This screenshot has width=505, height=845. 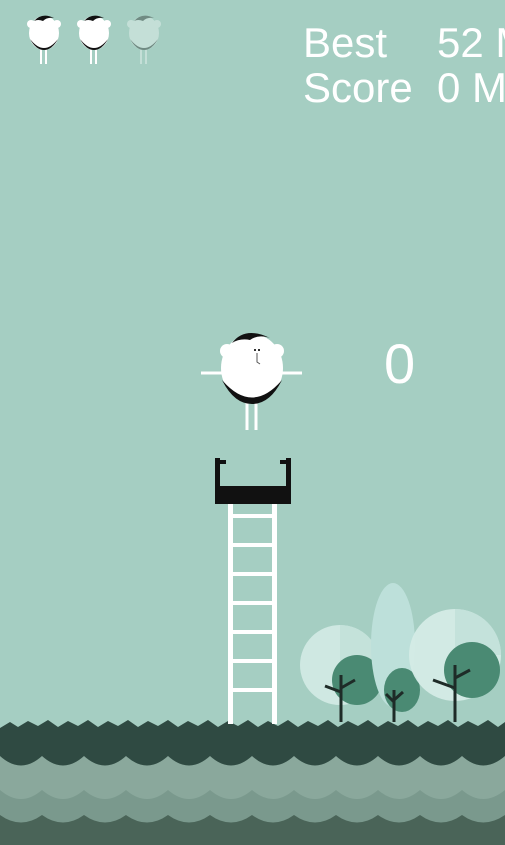 What do you see at coordinates (471, 87) in the screenshot?
I see `score-value: 0 M` at bounding box center [471, 87].